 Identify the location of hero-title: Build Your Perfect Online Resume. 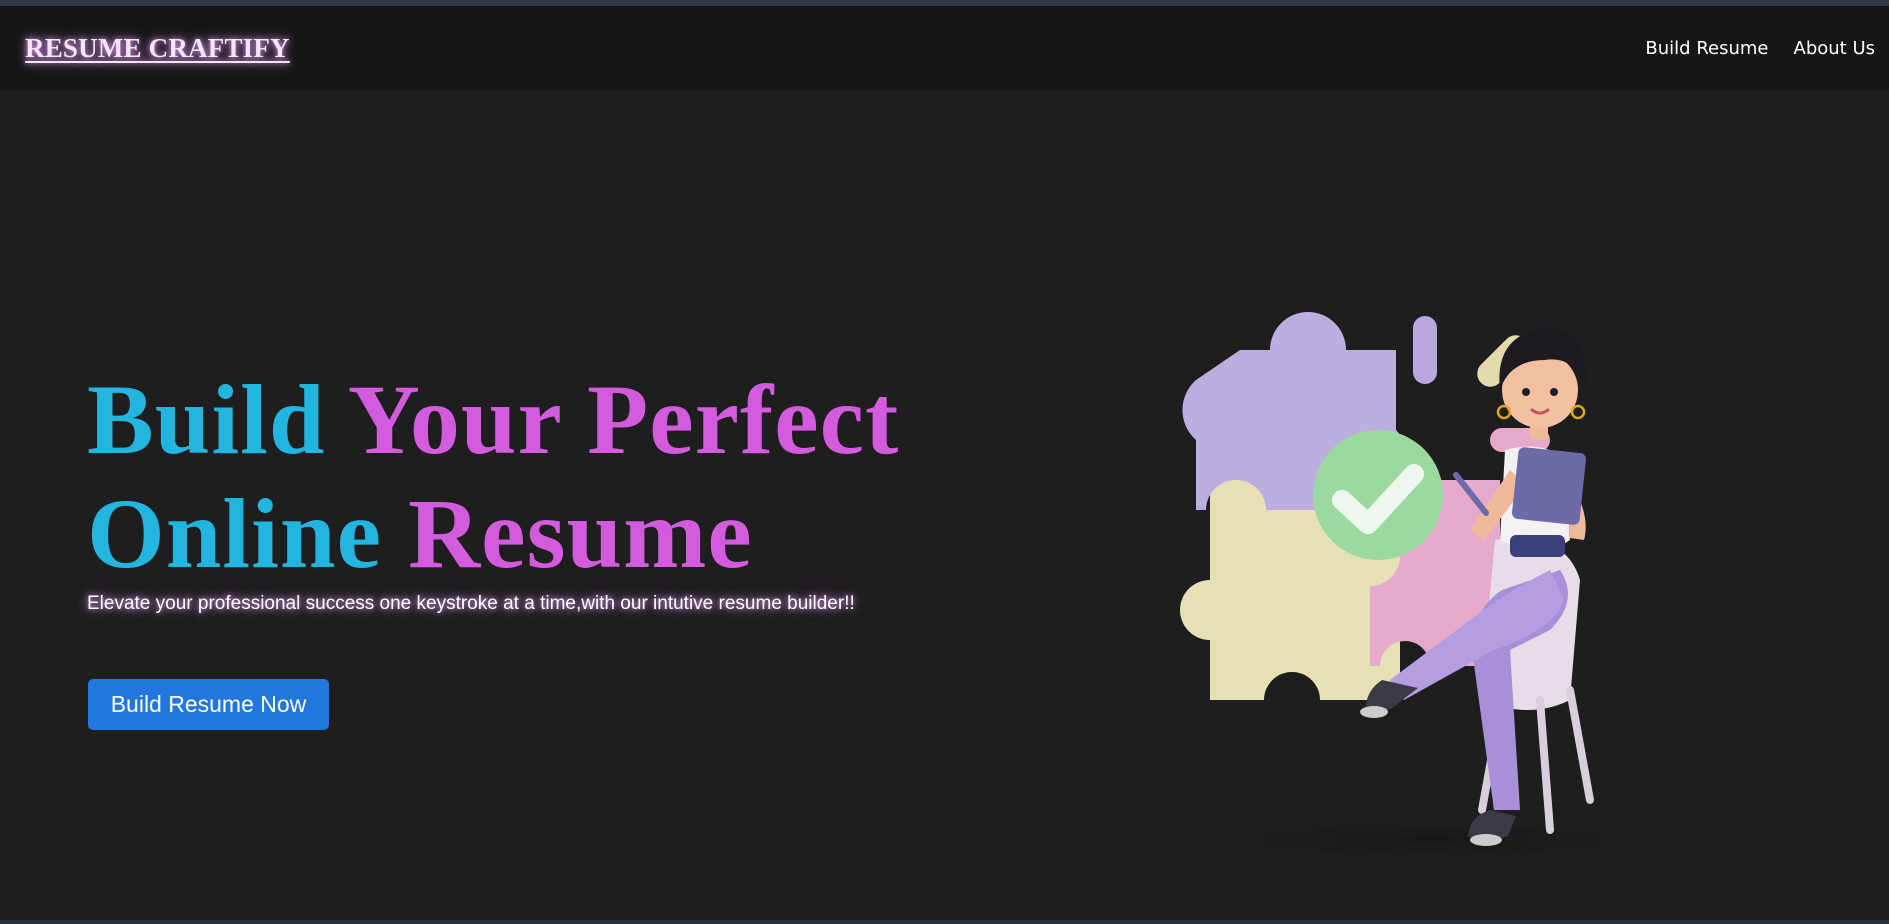
(493, 477).